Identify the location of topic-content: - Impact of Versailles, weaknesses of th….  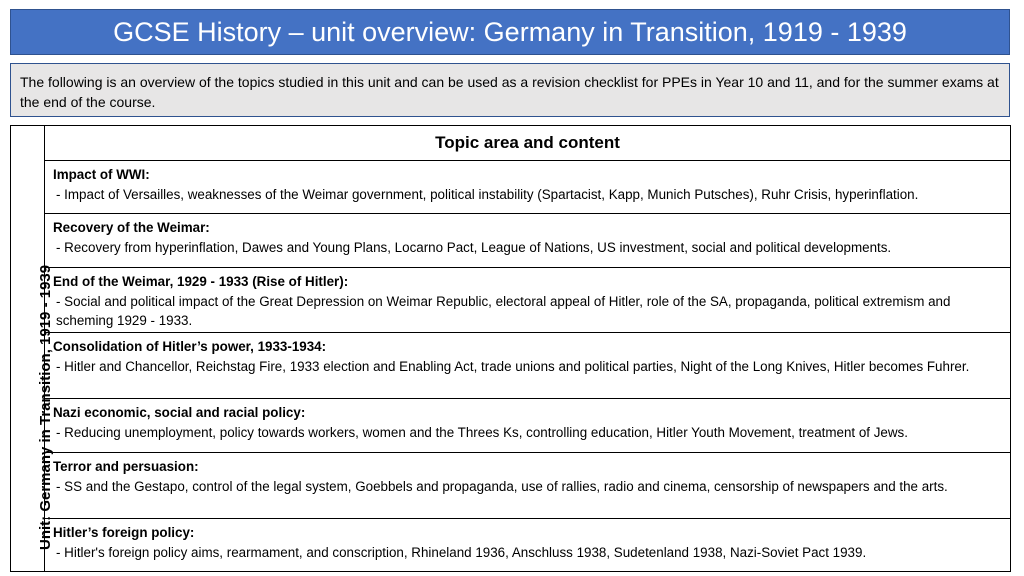
(487, 194).